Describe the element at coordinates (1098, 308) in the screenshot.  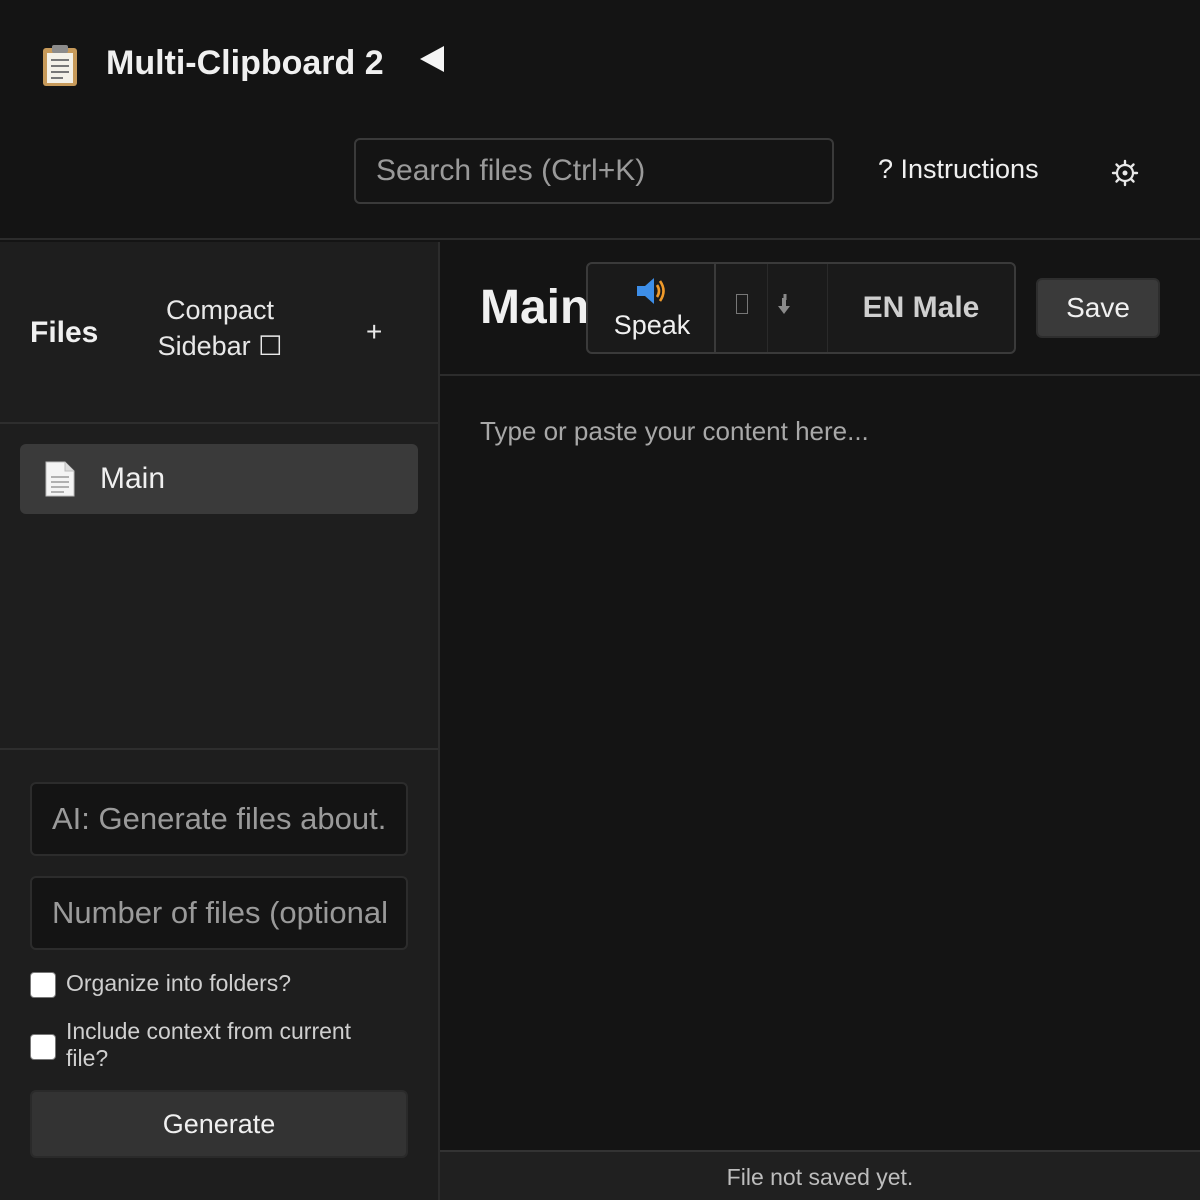
I see `save-button: Save` at that location.